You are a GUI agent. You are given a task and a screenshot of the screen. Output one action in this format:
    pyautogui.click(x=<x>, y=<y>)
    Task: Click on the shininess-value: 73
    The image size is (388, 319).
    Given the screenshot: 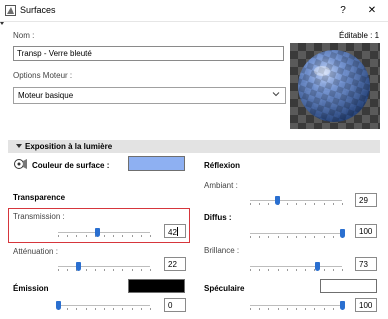 What is the action you would take?
    pyautogui.click(x=363, y=264)
    